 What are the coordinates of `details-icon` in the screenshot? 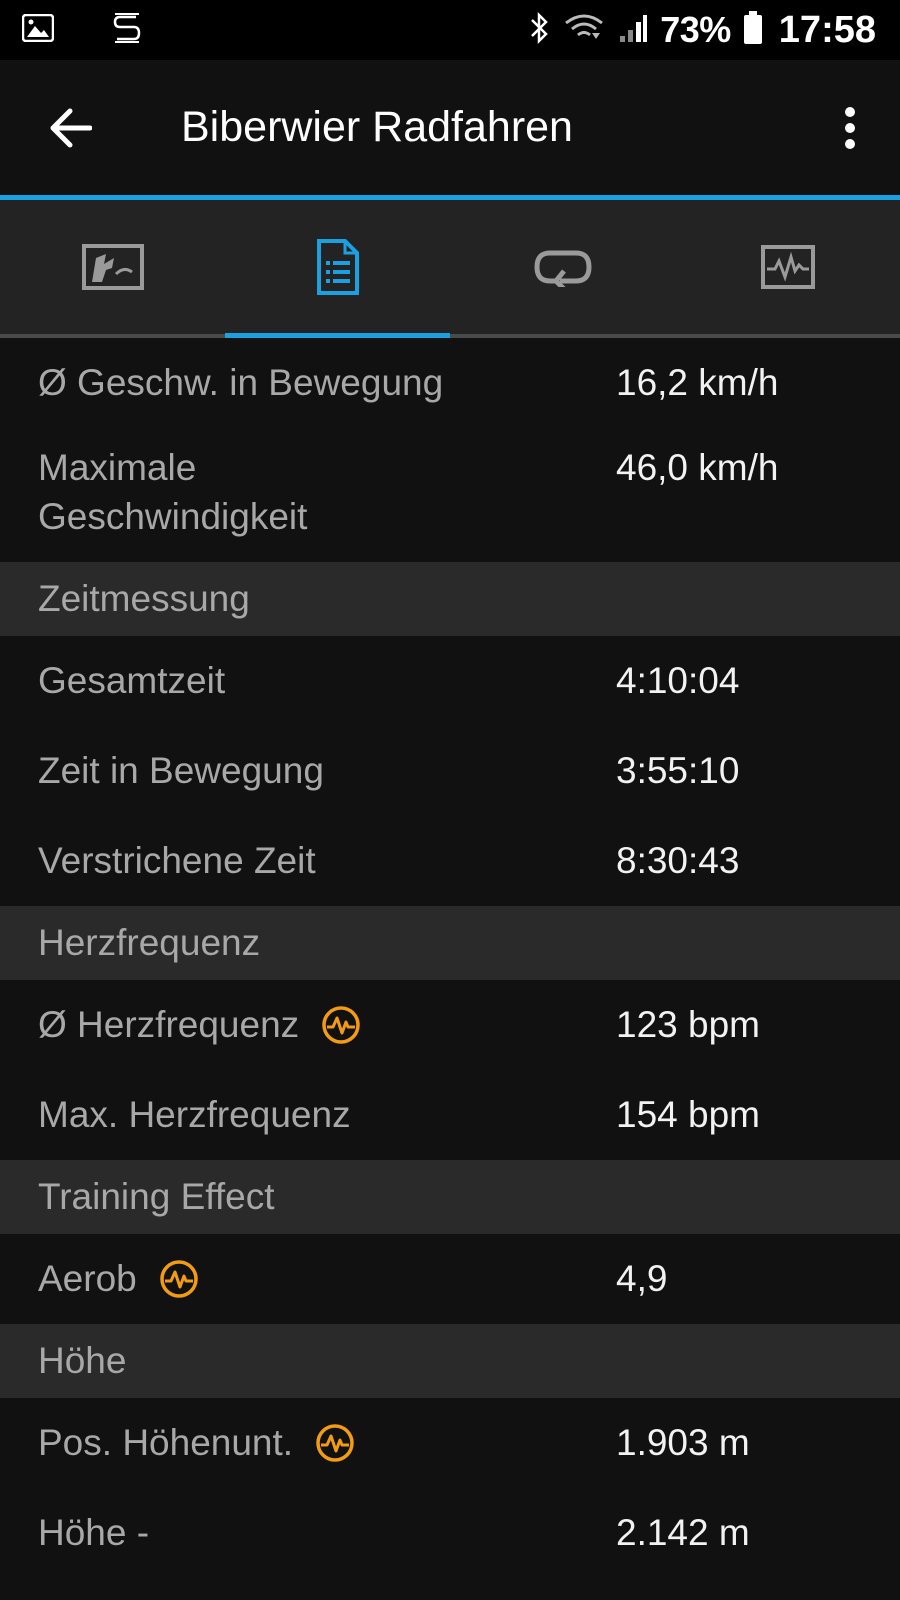 It's located at (337, 267).